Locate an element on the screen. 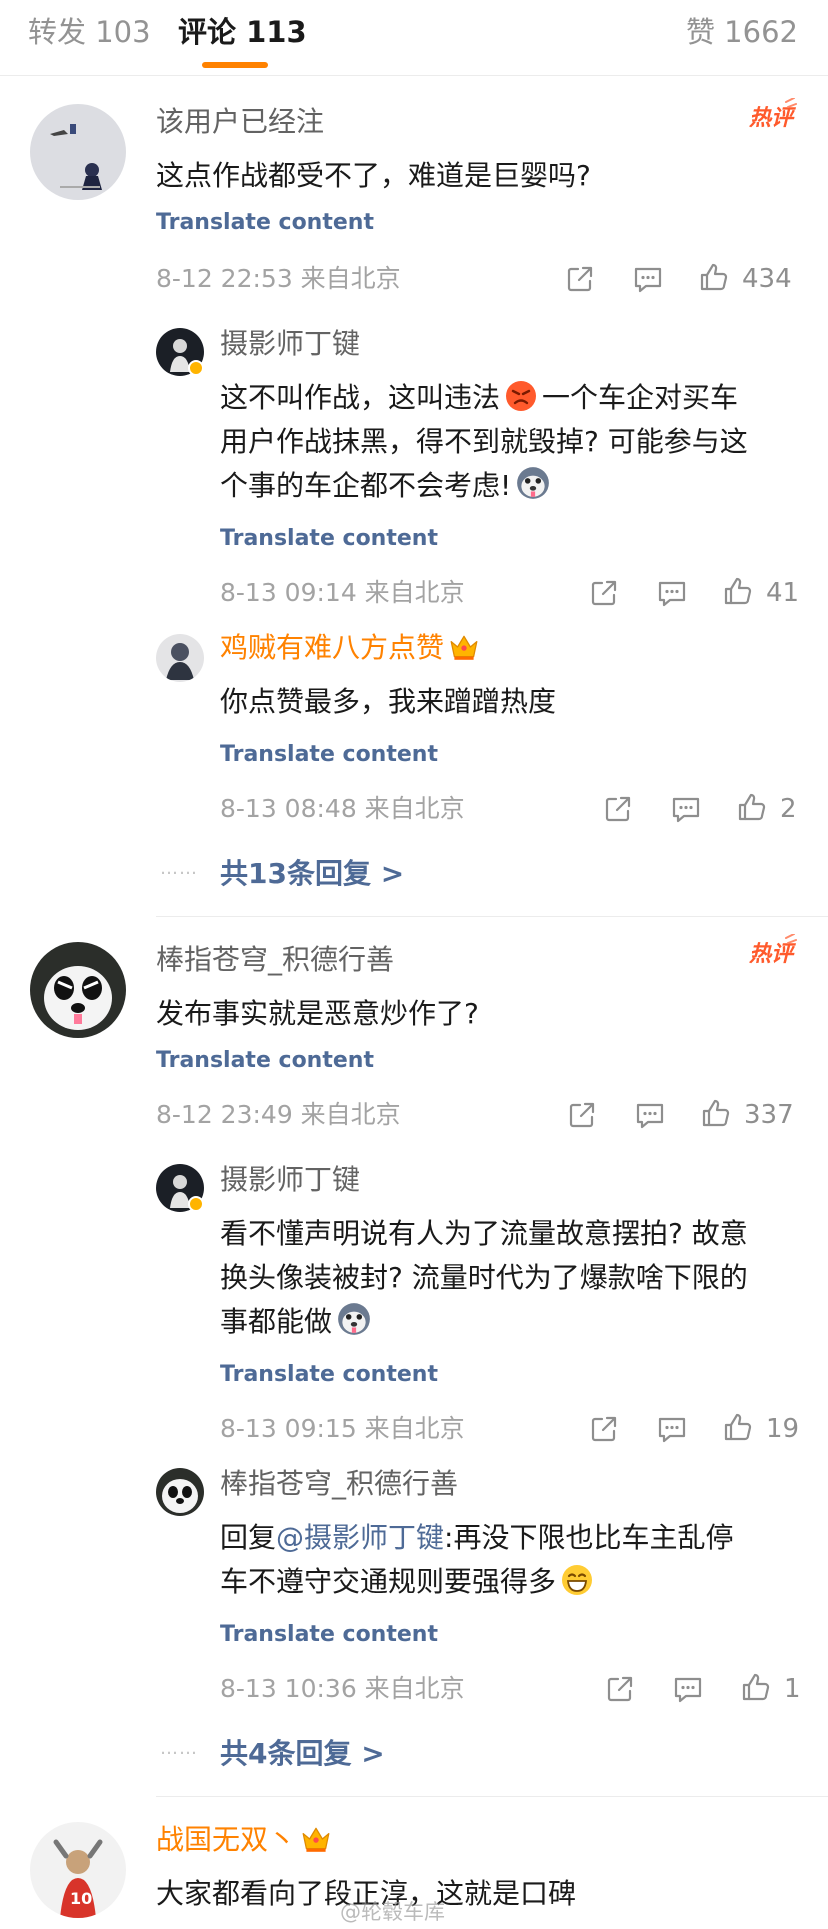 This screenshot has height=1929, width=828. comment-text: 发布事实就是恶意炒作了? is located at coordinates (317, 1013).